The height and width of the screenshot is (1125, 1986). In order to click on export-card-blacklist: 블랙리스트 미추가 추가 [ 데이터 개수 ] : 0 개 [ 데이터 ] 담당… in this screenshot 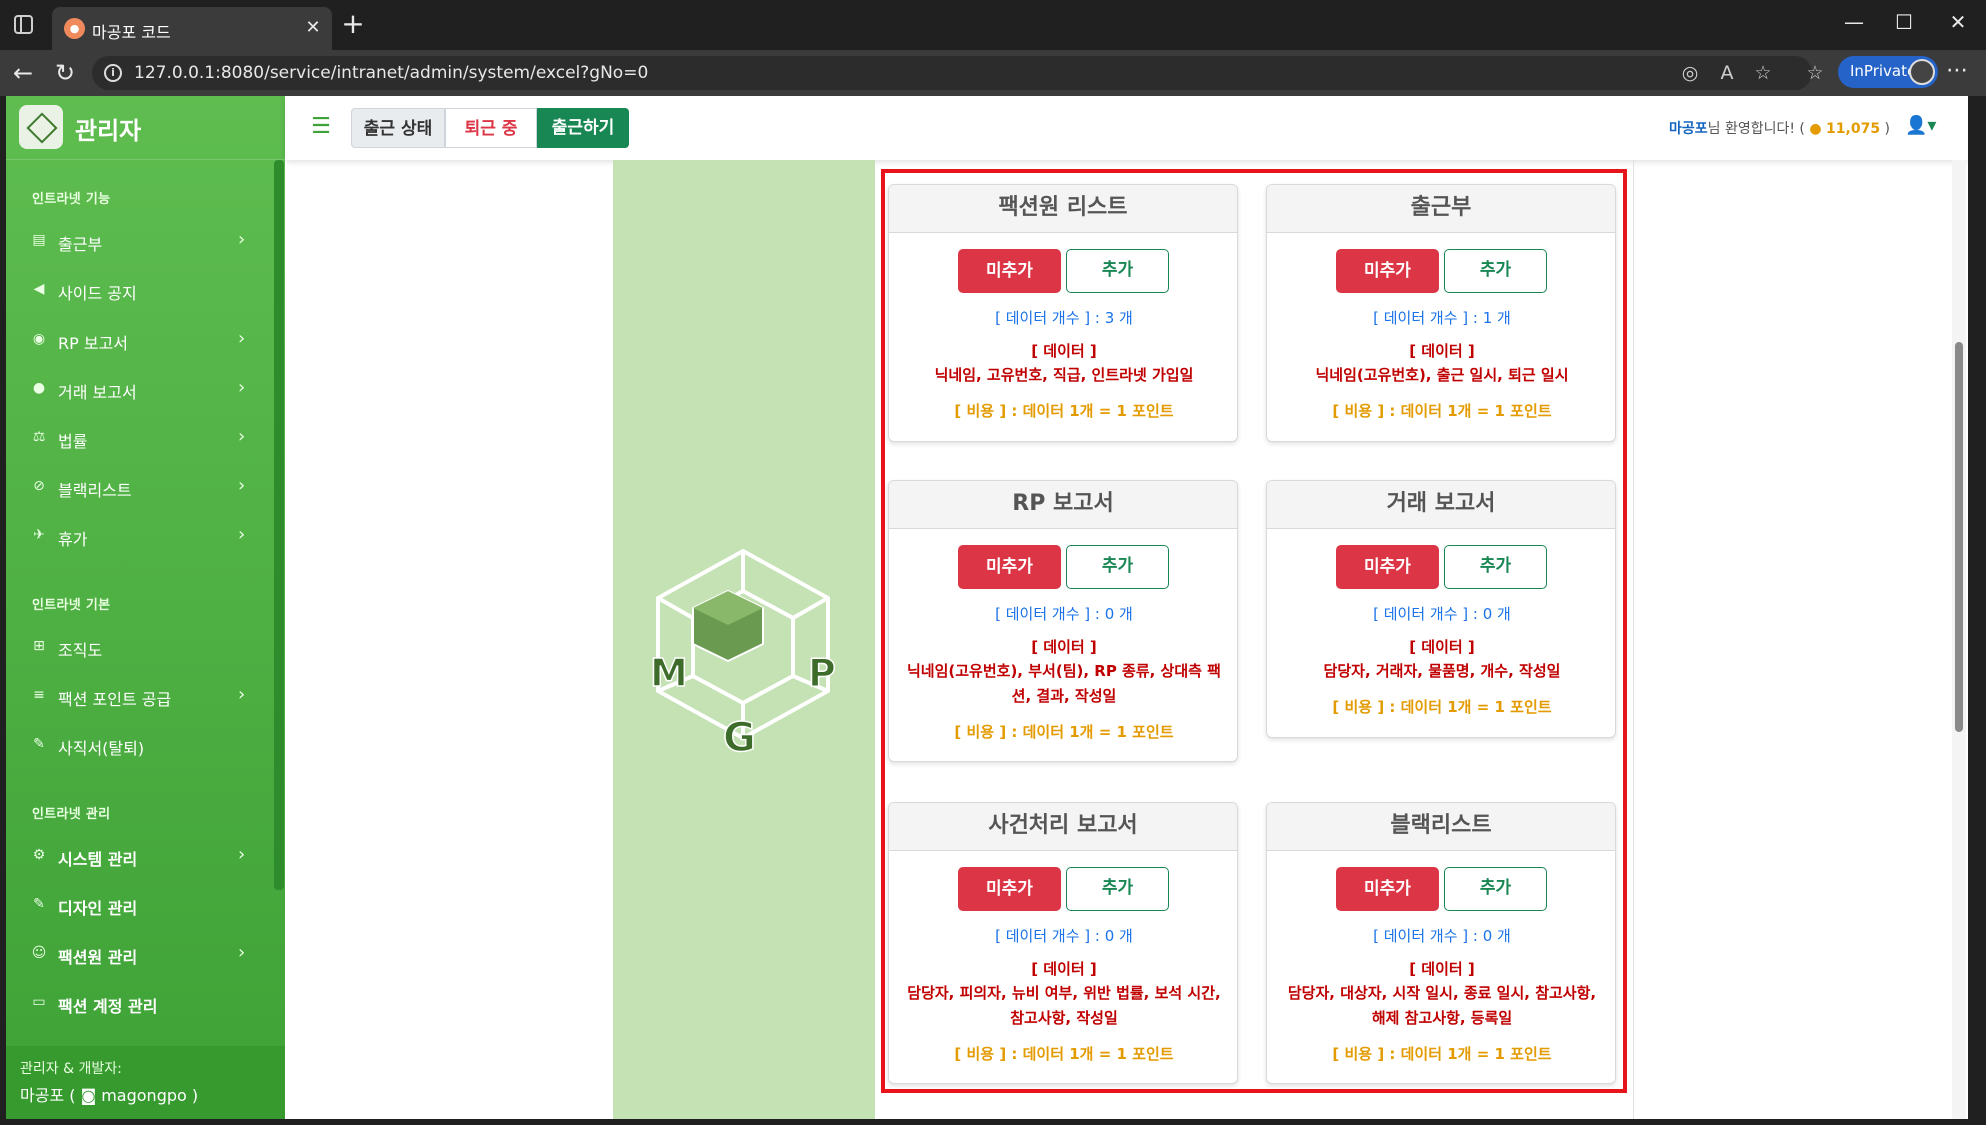, I will do `click(1441, 943)`.